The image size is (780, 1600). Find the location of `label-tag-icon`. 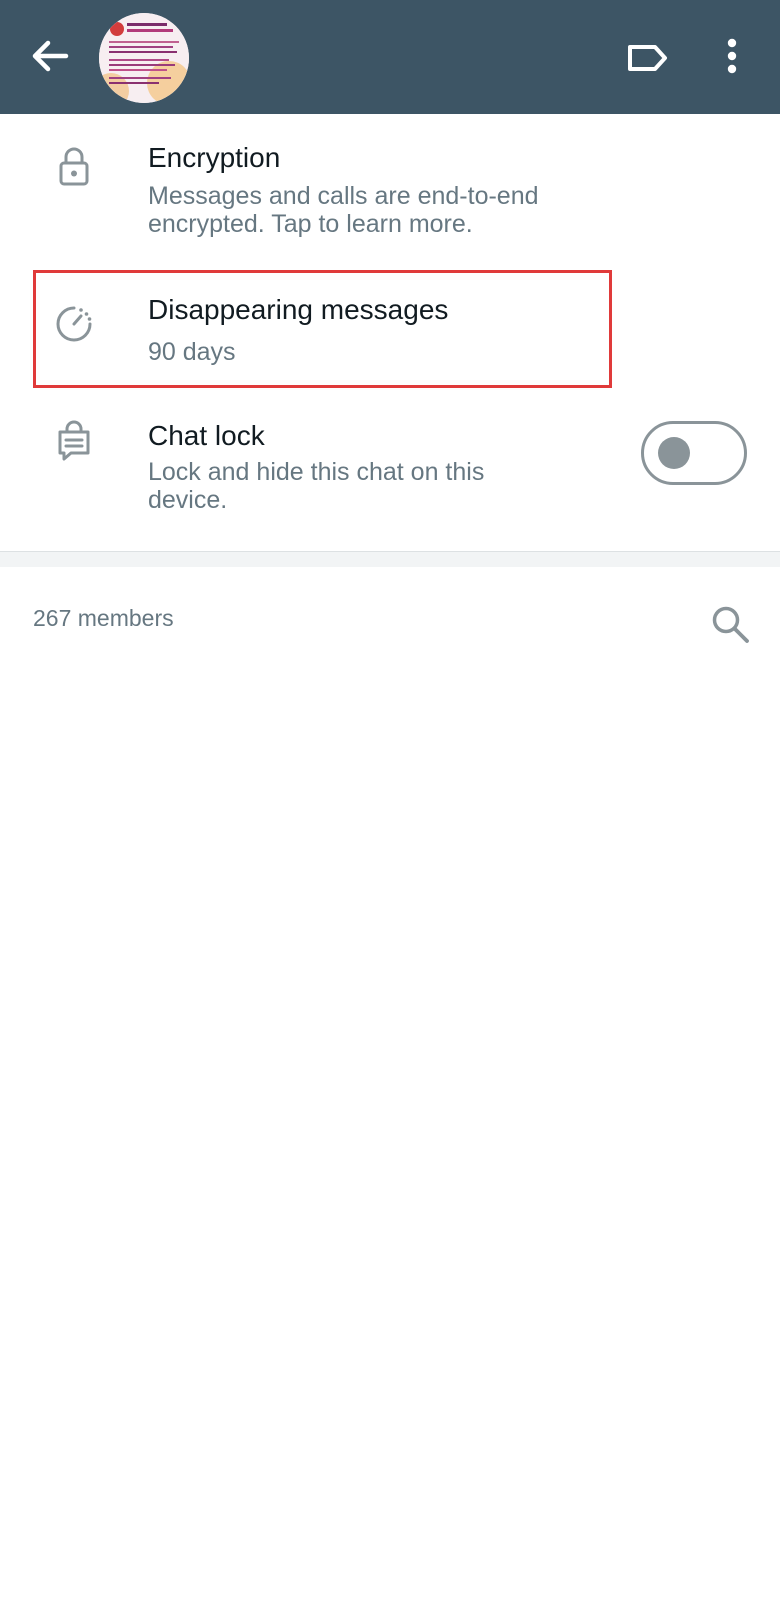

label-tag-icon is located at coordinates (647, 58).